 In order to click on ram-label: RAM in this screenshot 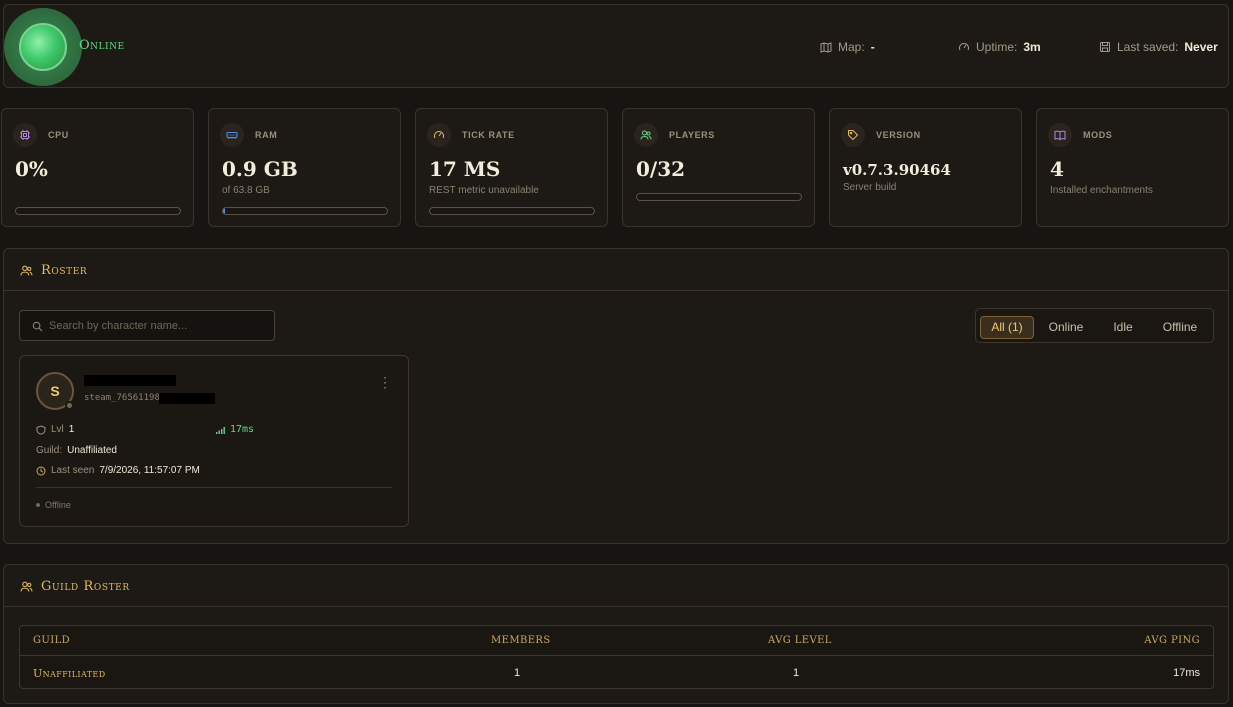, I will do `click(266, 135)`.